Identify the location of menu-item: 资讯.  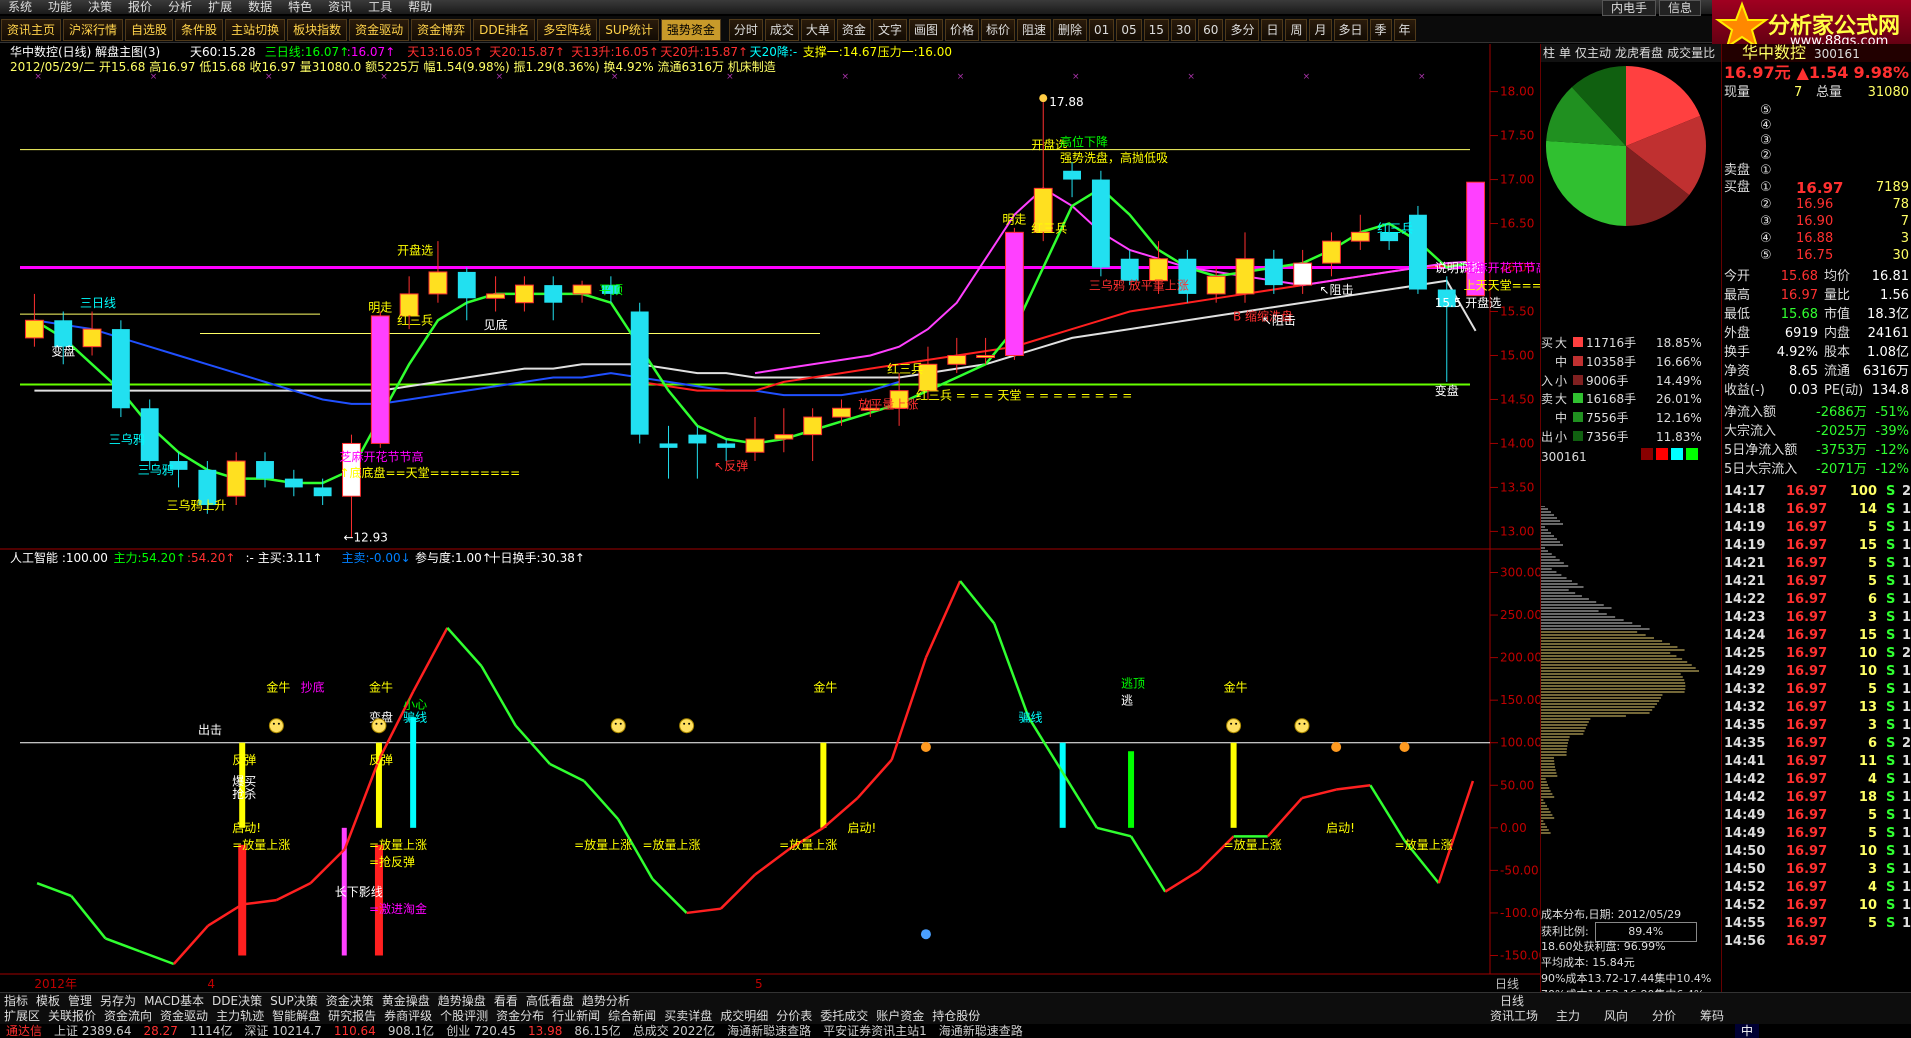
(340, 7).